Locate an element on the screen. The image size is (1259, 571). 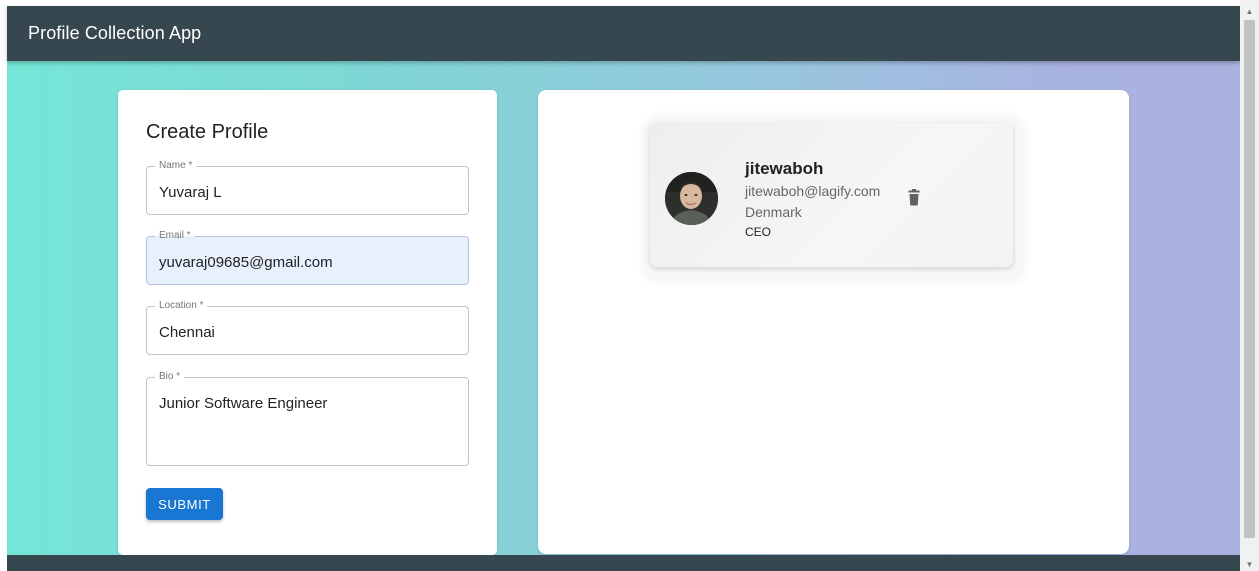
location-field-value: Chennai is located at coordinates (187, 332).